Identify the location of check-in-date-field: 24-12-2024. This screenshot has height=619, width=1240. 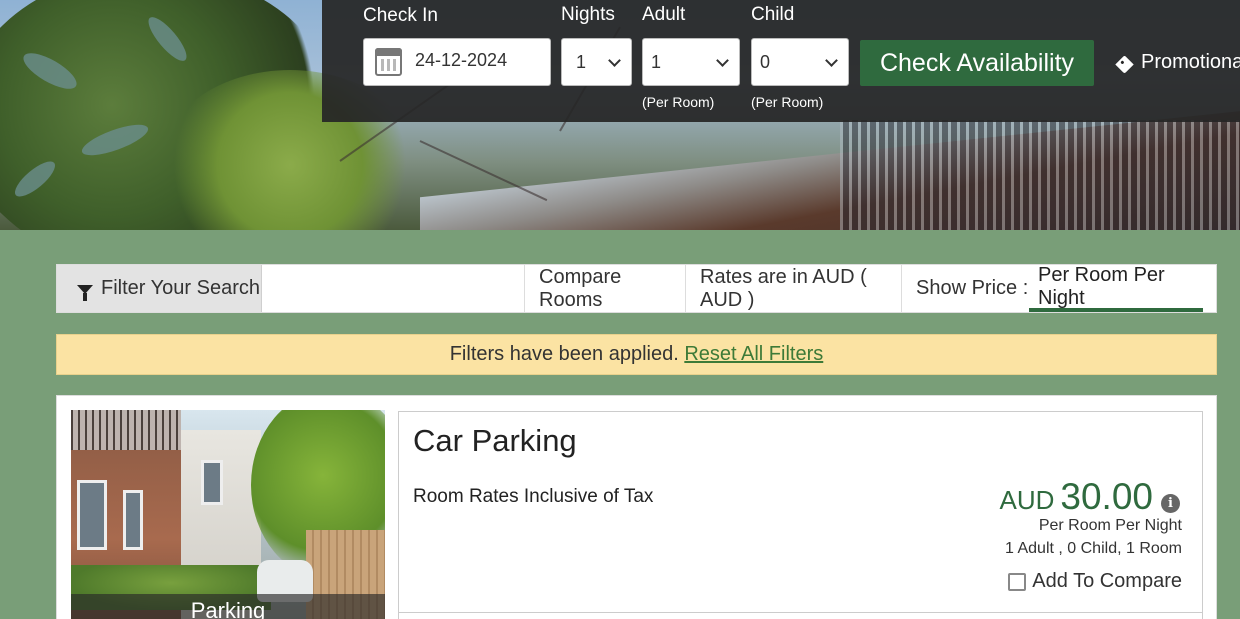
(457, 62).